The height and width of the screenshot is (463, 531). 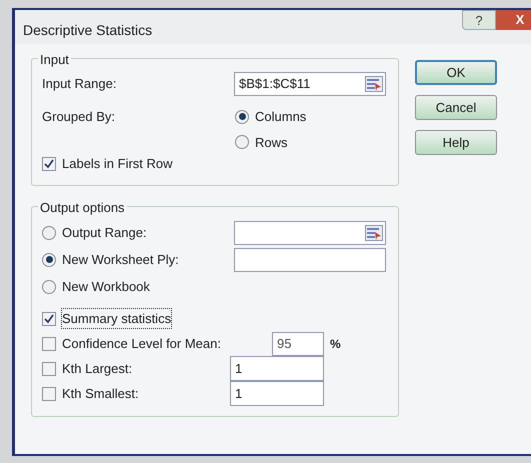 What do you see at coordinates (104, 233) in the screenshot?
I see `radio-label: Output Range:` at bounding box center [104, 233].